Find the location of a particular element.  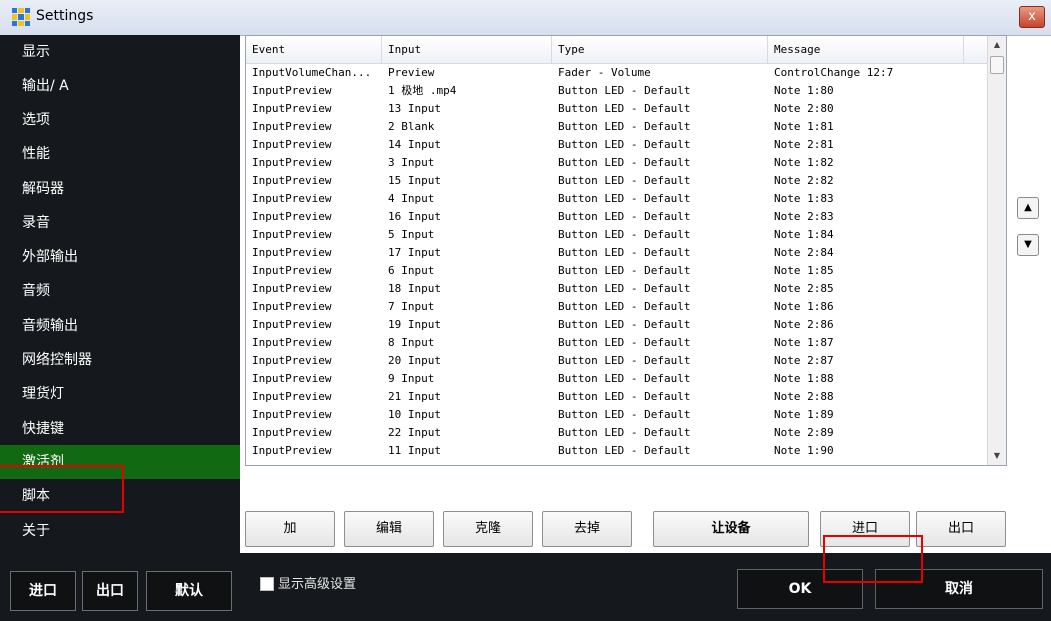

ok-button: OK is located at coordinates (800, 589).